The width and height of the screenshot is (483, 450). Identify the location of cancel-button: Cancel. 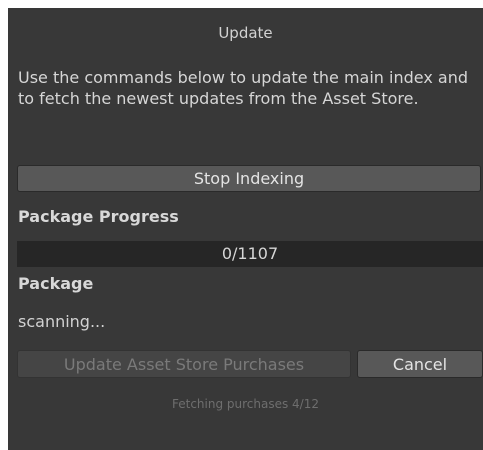
(420, 364).